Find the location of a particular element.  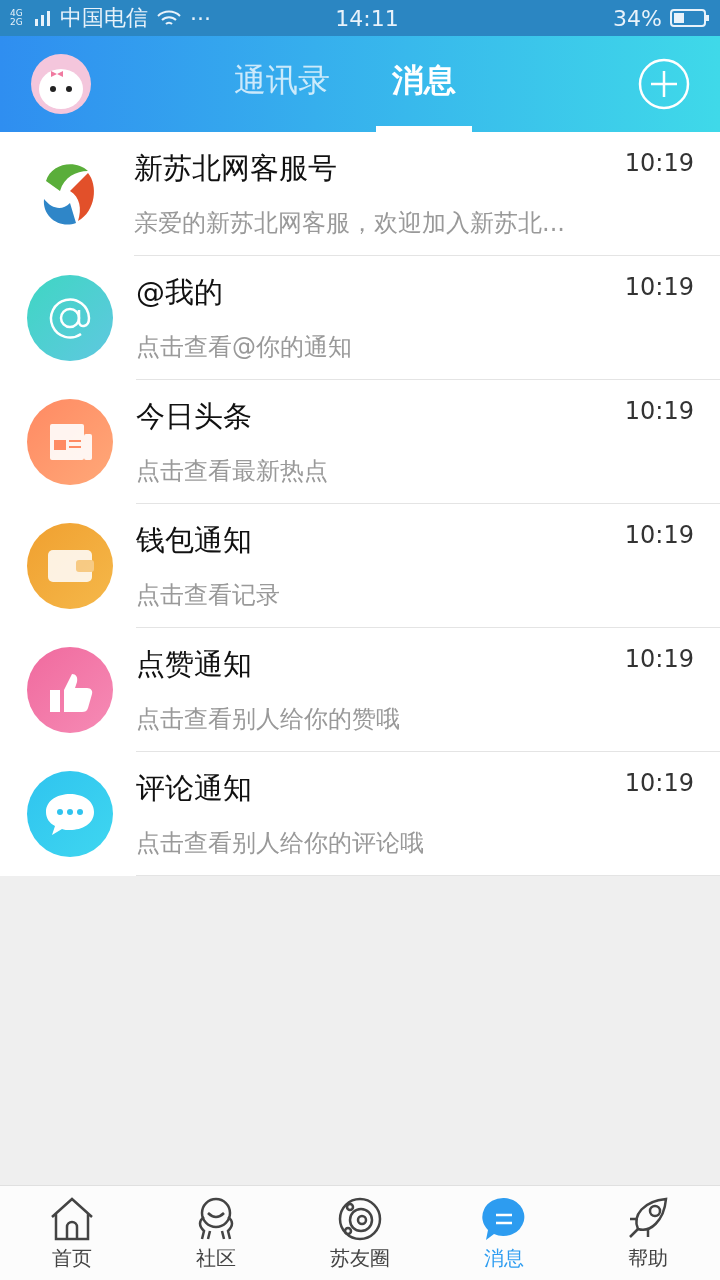

message-title: 钱包通知 is located at coordinates (194, 540).